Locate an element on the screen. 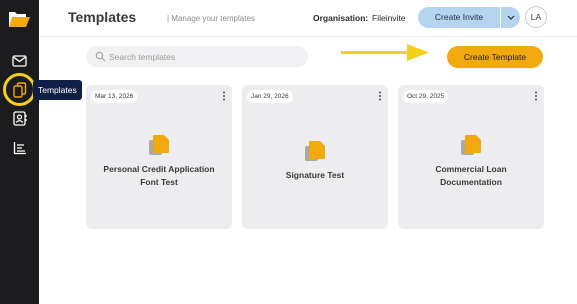 This screenshot has width=577, height=304. card-date: Oct 29, 2025 is located at coordinates (426, 96).